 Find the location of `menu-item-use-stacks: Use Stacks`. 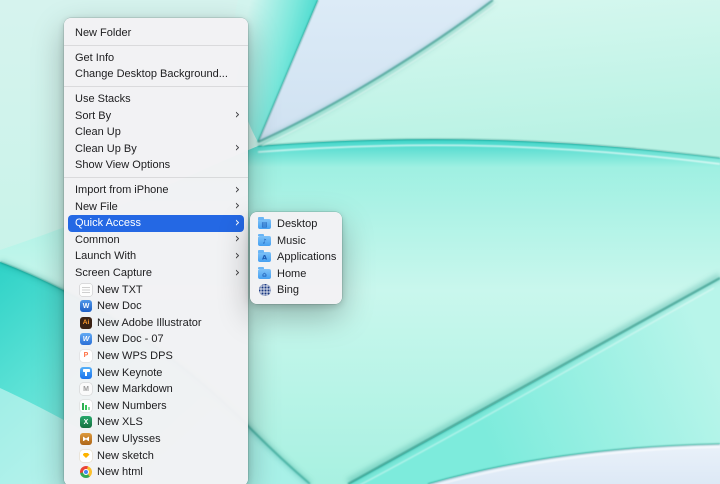

menu-item-use-stacks: Use Stacks is located at coordinates (156, 99).